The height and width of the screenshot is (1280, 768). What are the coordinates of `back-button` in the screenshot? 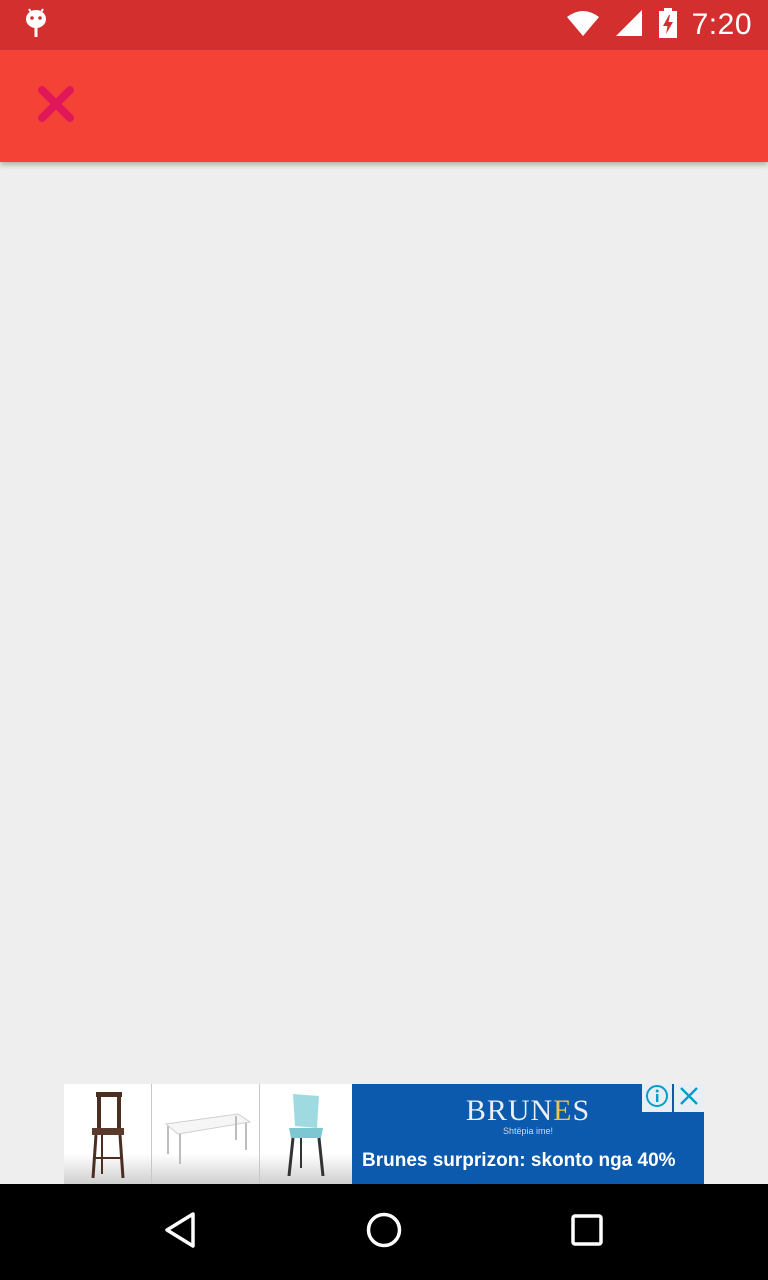 It's located at (181, 1232).